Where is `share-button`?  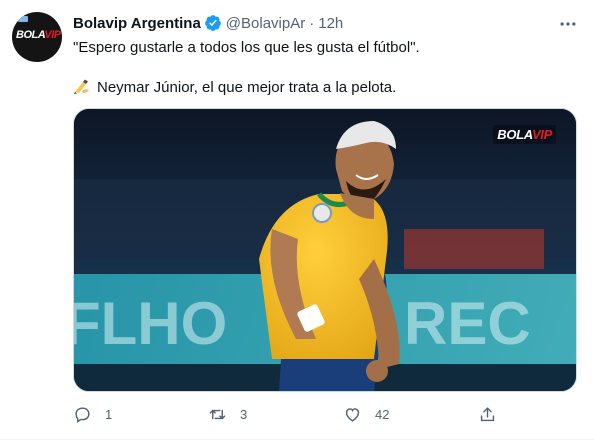
share-button is located at coordinates (487, 414).